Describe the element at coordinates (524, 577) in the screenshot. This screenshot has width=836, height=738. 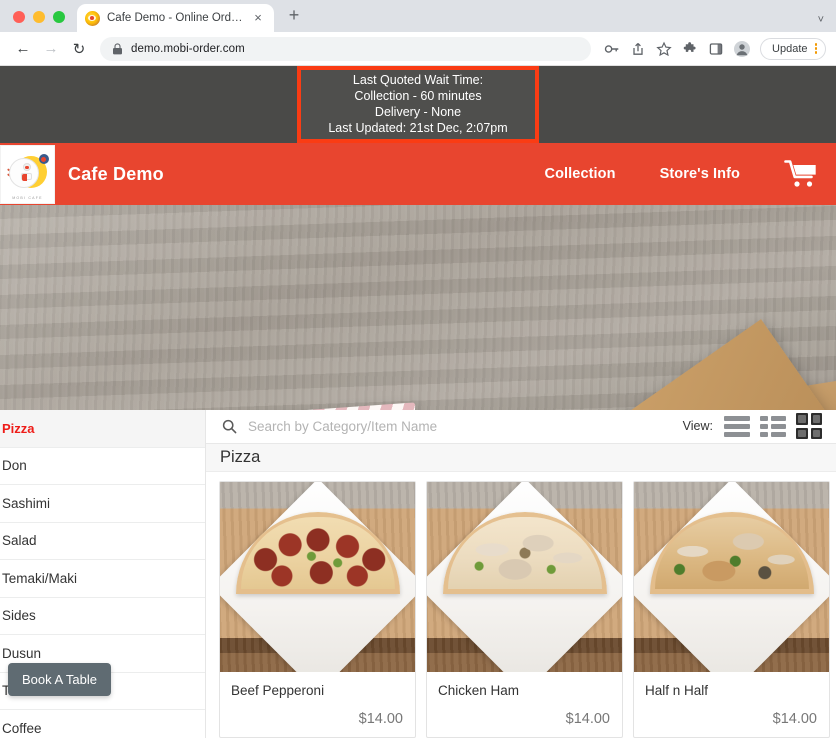
I see `product-image-chicken-ham` at that location.